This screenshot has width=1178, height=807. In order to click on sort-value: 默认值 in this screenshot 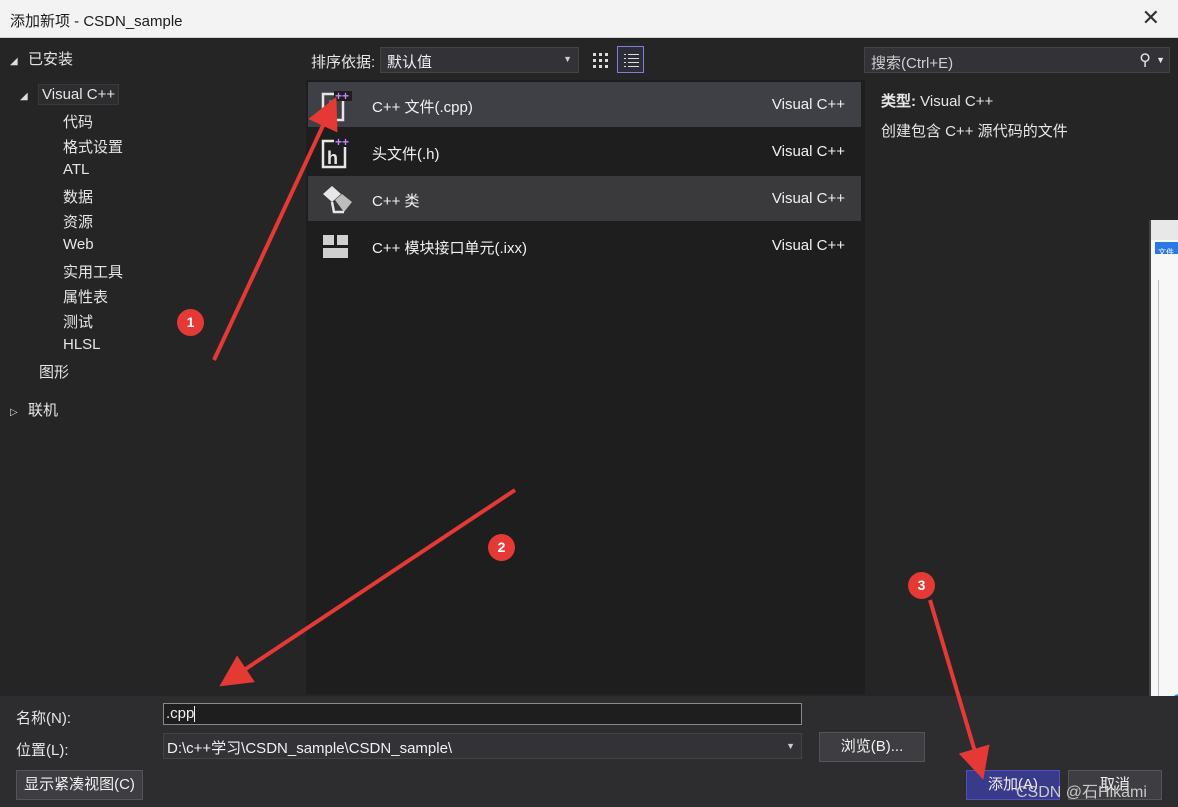, I will do `click(410, 62)`.